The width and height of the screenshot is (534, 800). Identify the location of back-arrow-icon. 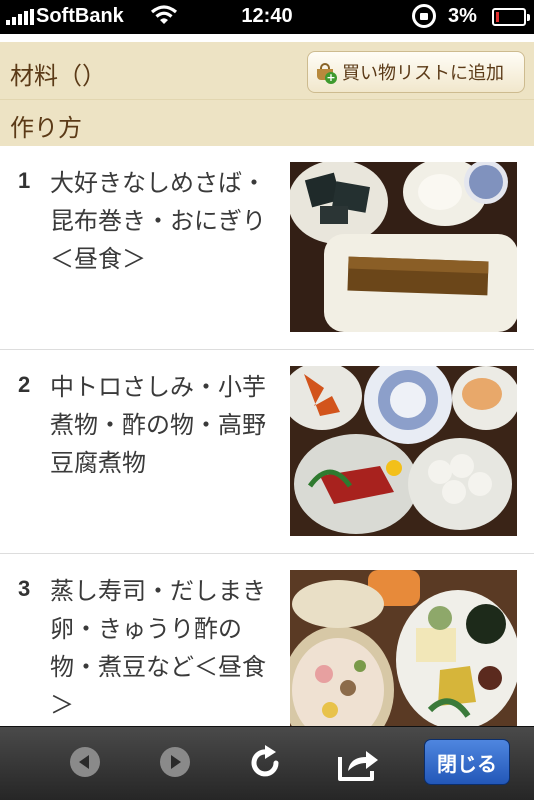
(85, 762).